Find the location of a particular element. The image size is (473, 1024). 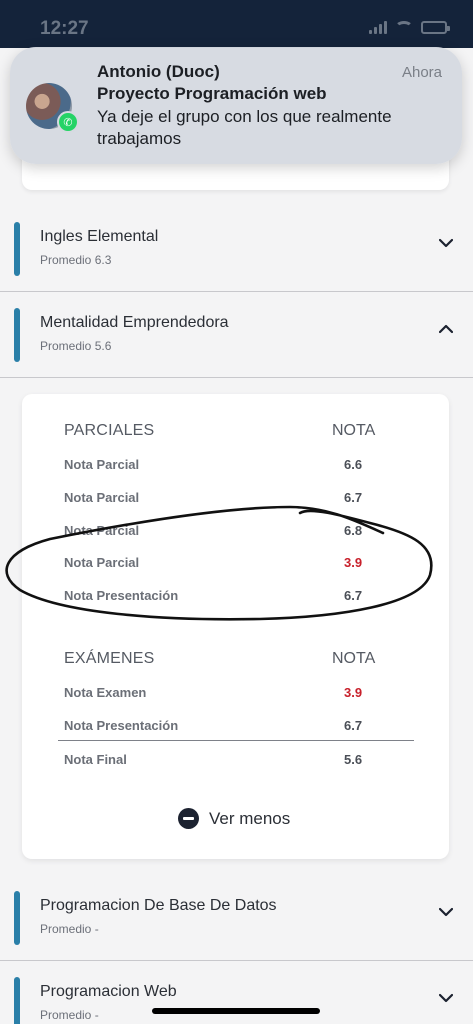

subject-row-programacion-base-datos: Programacion De Base De Datos Promedio - is located at coordinates (236, 918).